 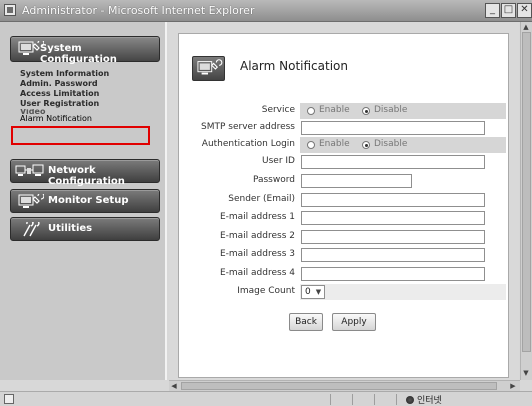 I want to click on password-input, so click(x=356, y=181).